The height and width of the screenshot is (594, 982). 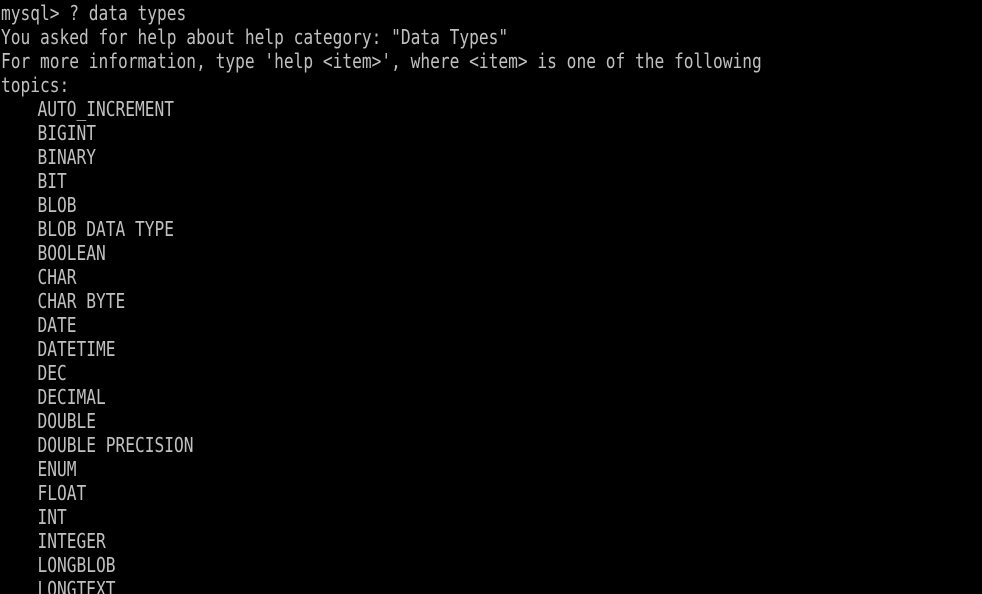 What do you see at coordinates (52, 373) in the screenshot?
I see `topic-item: DEC` at bounding box center [52, 373].